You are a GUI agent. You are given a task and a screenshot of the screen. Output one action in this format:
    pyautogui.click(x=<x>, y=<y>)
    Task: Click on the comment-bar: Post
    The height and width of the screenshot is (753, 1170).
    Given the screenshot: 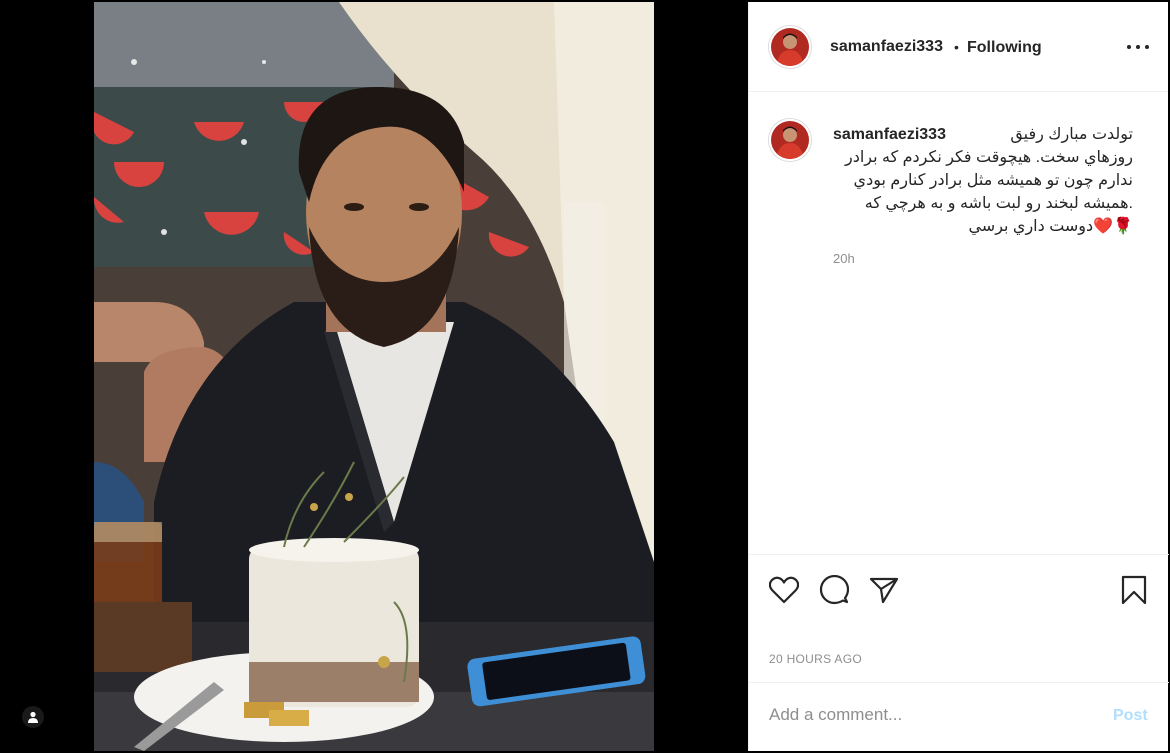 What is the action you would take?
    pyautogui.click(x=959, y=716)
    